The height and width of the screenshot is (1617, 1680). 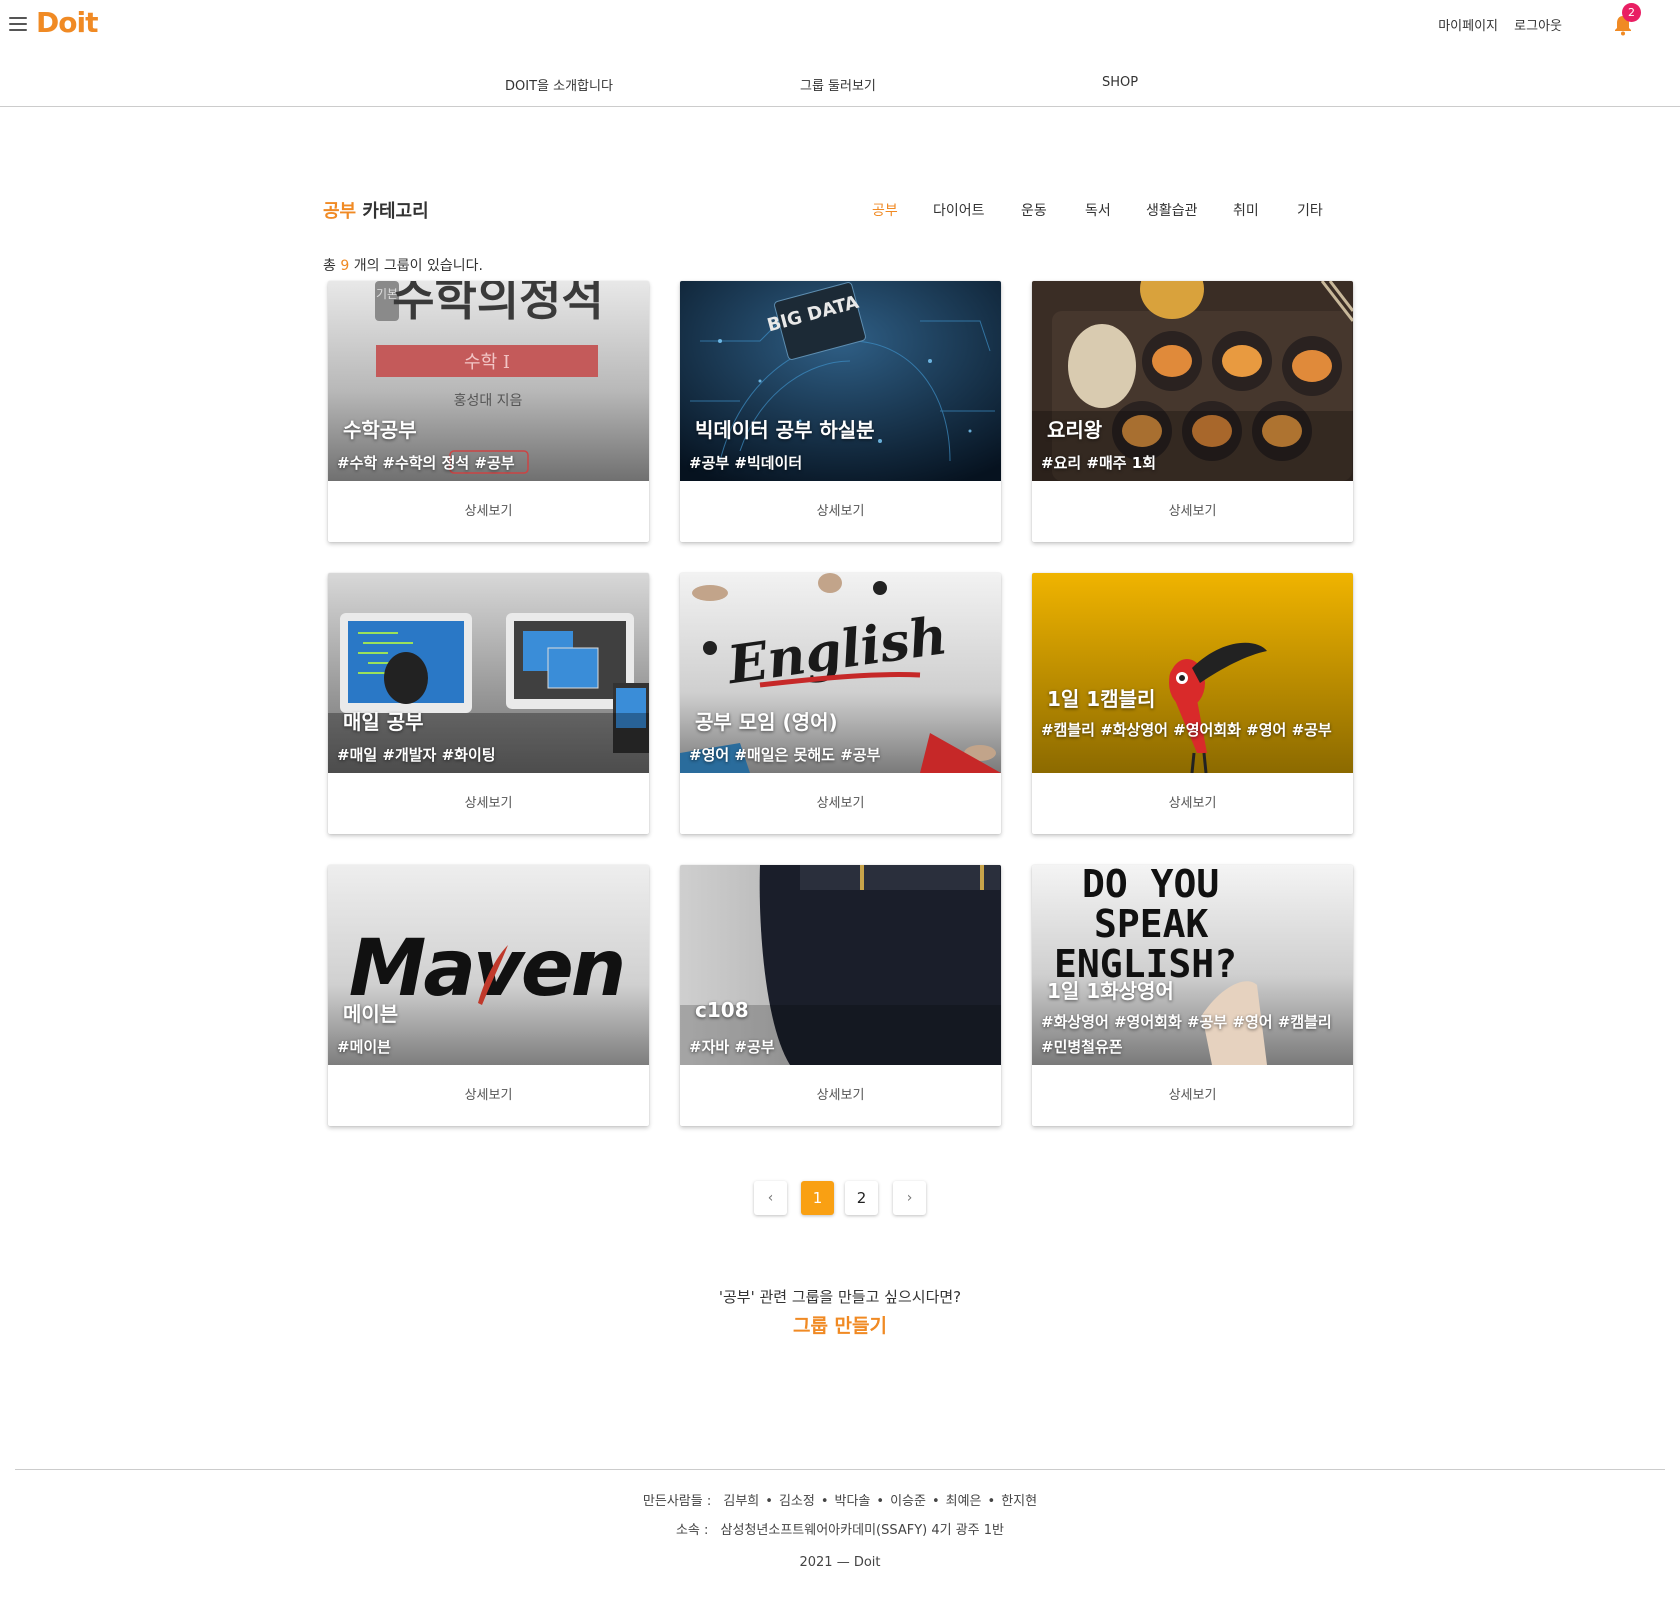 I want to click on card-image: 요리왕 #요리 #매주 1회, so click(x=1192, y=381).